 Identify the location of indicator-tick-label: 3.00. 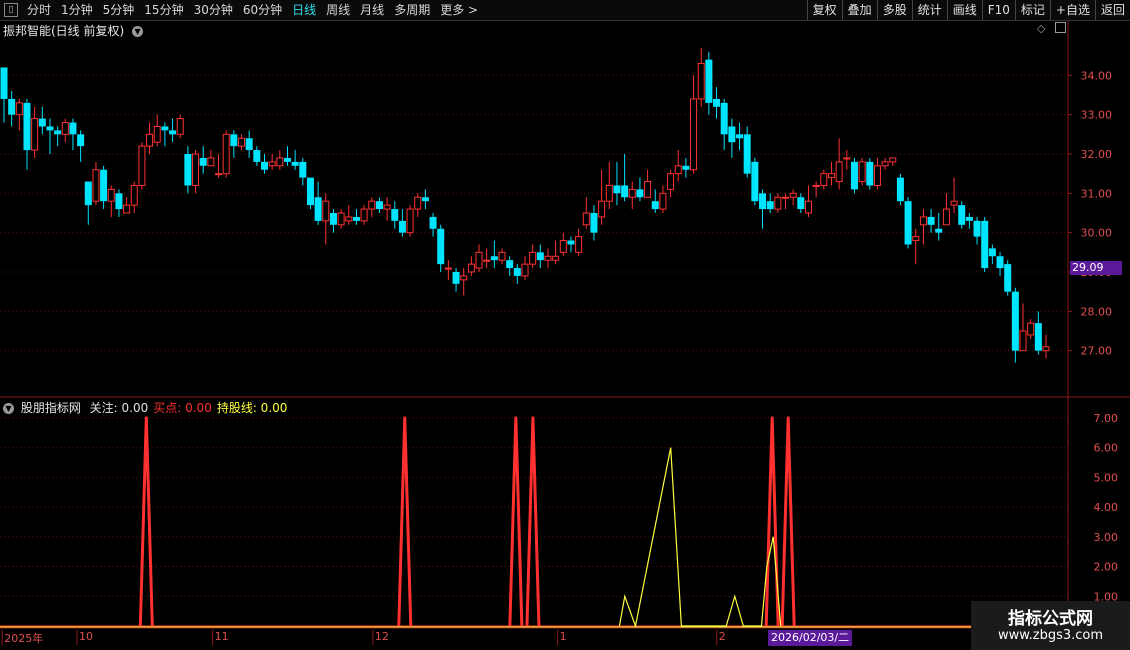
(1106, 537).